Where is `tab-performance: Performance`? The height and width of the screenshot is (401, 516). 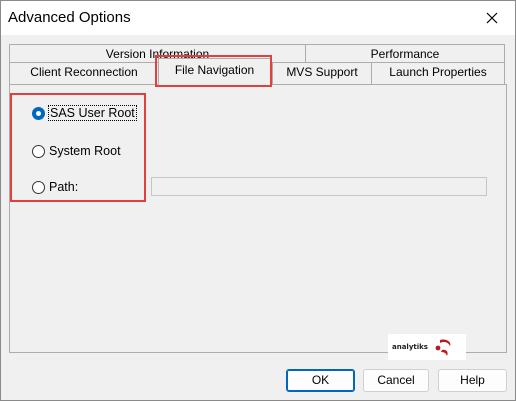
tab-performance: Performance is located at coordinates (405, 54).